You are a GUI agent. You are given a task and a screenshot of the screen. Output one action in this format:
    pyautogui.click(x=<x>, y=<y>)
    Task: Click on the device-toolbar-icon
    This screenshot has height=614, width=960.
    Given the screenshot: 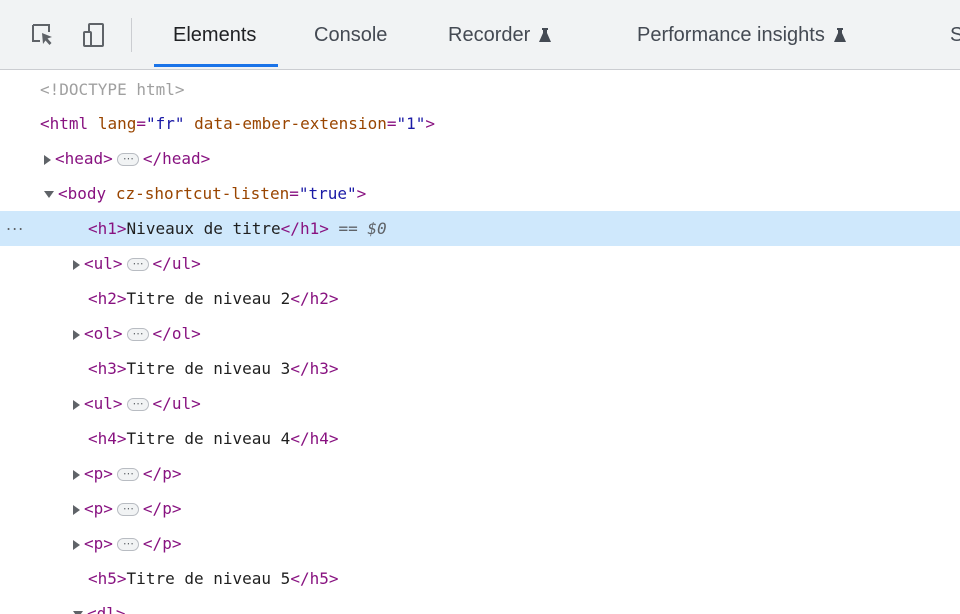 What is the action you would take?
    pyautogui.click(x=95, y=35)
    